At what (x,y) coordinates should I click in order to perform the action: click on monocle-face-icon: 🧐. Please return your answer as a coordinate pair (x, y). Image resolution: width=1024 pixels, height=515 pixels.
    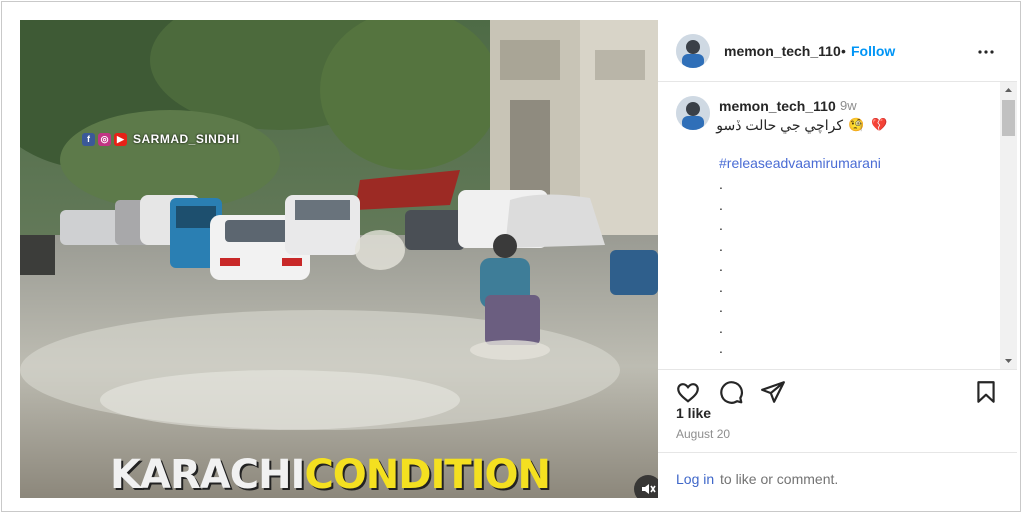
    Looking at the image, I should click on (856, 124).